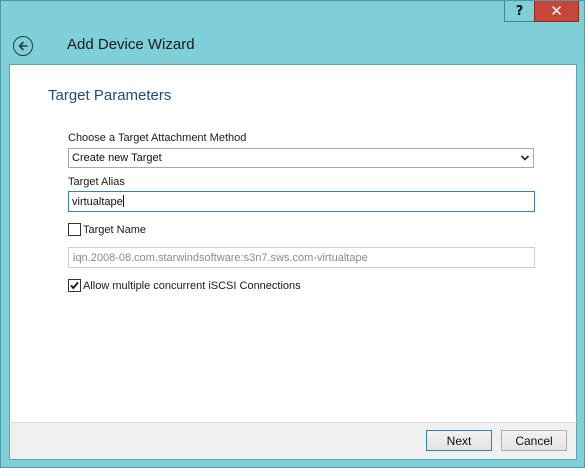  I want to click on close-icon: ✕, so click(556, 11).